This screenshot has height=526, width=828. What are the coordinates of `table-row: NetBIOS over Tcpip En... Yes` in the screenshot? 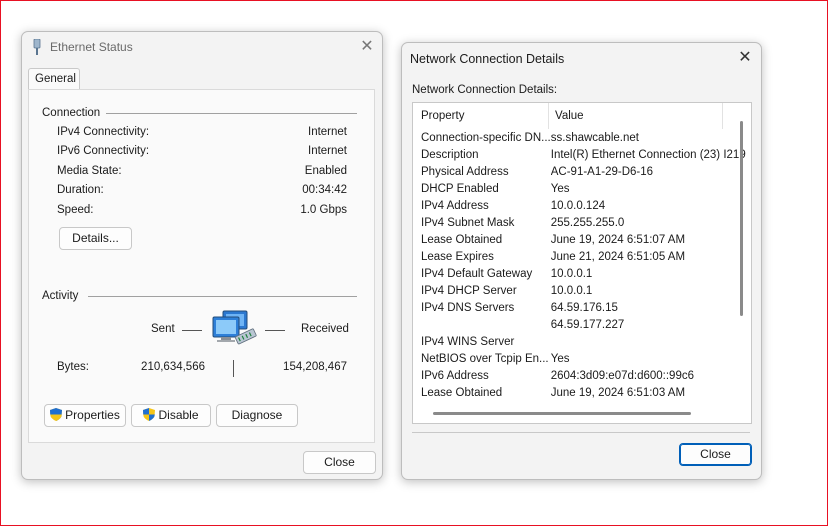 It's located at (583, 358).